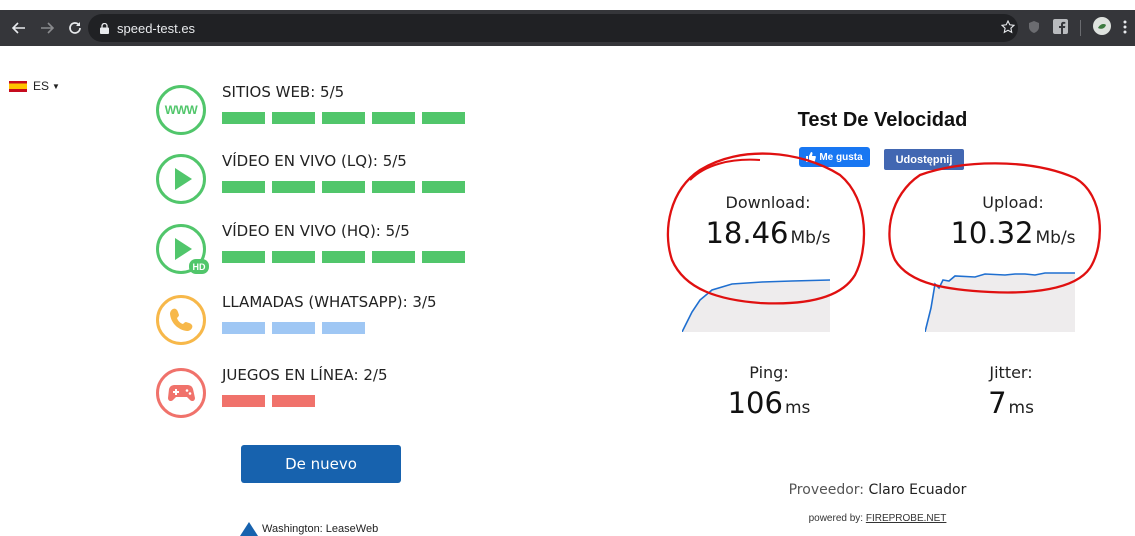 The width and height of the screenshot is (1135, 536). I want to click on rating-label: SITIOS WEB: 5/5, so click(283, 92).